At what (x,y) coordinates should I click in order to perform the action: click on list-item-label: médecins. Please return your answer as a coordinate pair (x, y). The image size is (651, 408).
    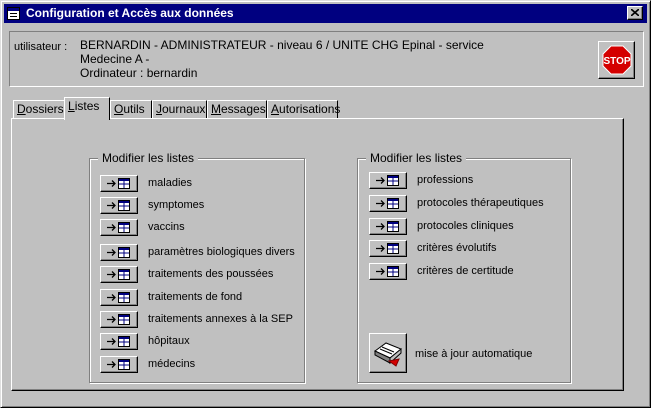
    Looking at the image, I should click on (172, 364).